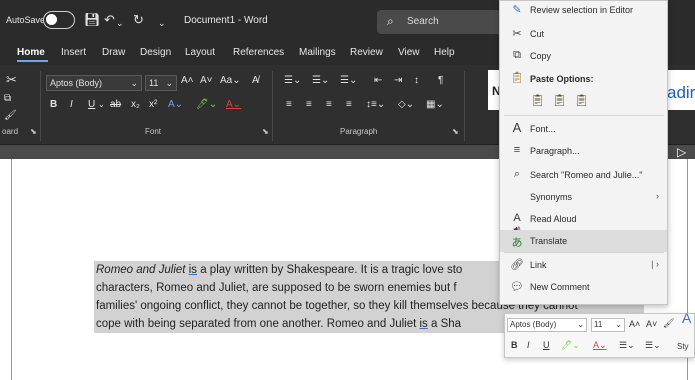 Image resolution: width=695 pixels, height=380 pixels. Describe the element at coordinates (375, 105) in the screenshot. I see `line-spacing-icon: ↕≡⌄` at that location.